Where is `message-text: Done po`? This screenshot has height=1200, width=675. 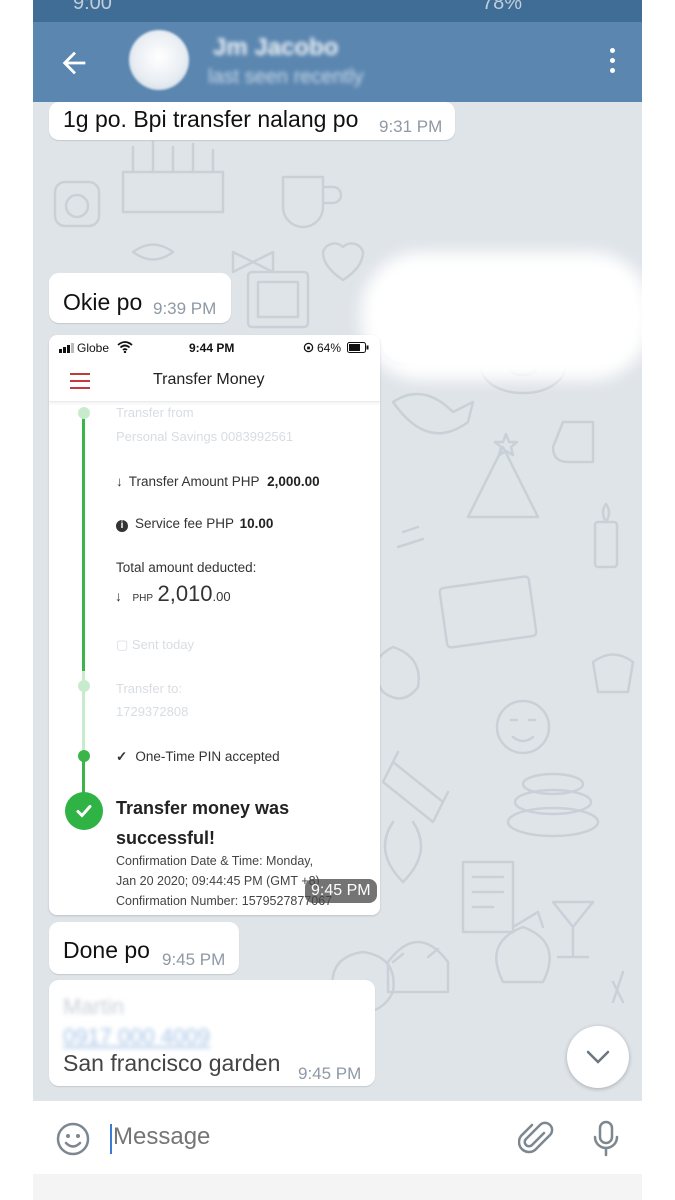
message-text: Done po is located at coordinates (106, 950).